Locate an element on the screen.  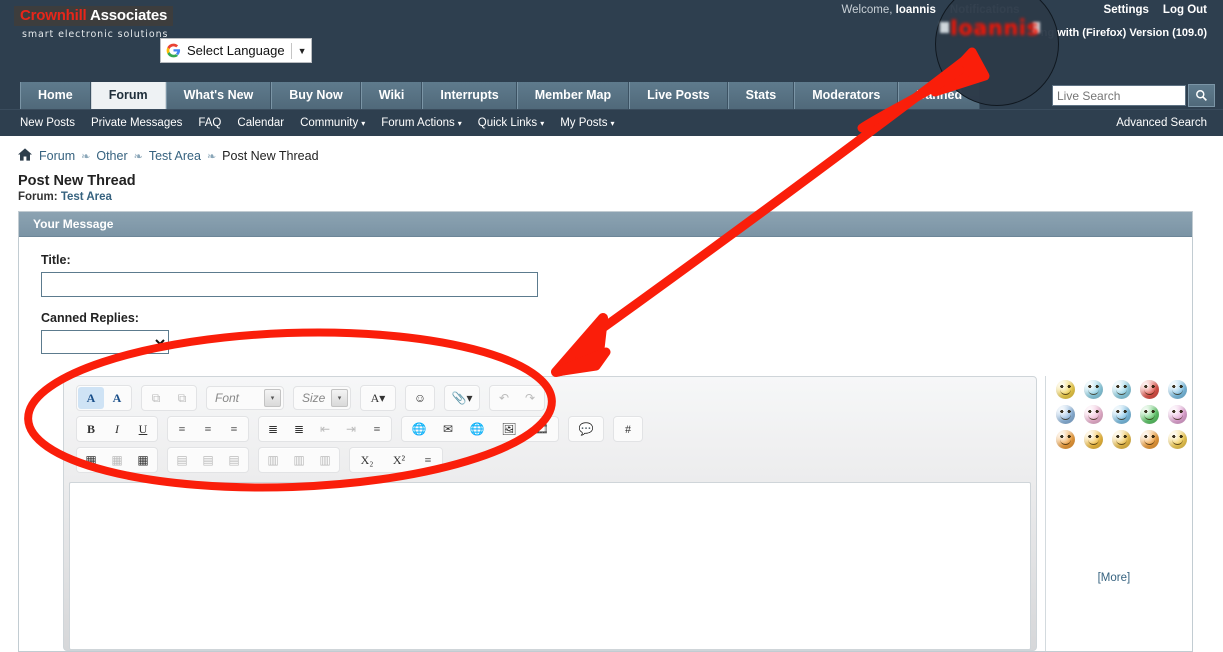
subnav-item-faq: FAQ is located at coordinates (209, 123).